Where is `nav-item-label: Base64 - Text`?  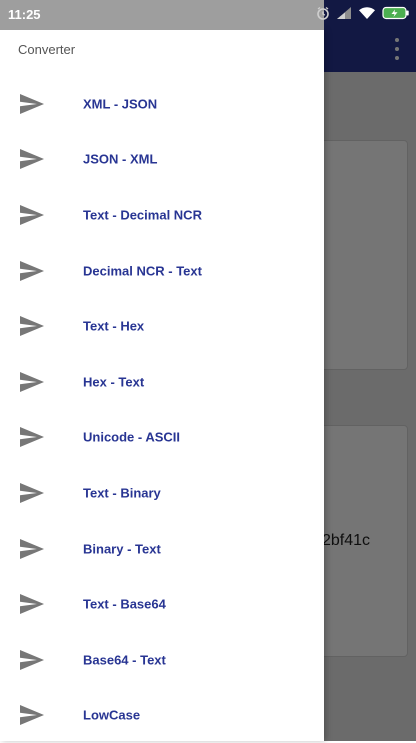
nav-item-label: Base64 - Text is located at coordinates (124, 660).